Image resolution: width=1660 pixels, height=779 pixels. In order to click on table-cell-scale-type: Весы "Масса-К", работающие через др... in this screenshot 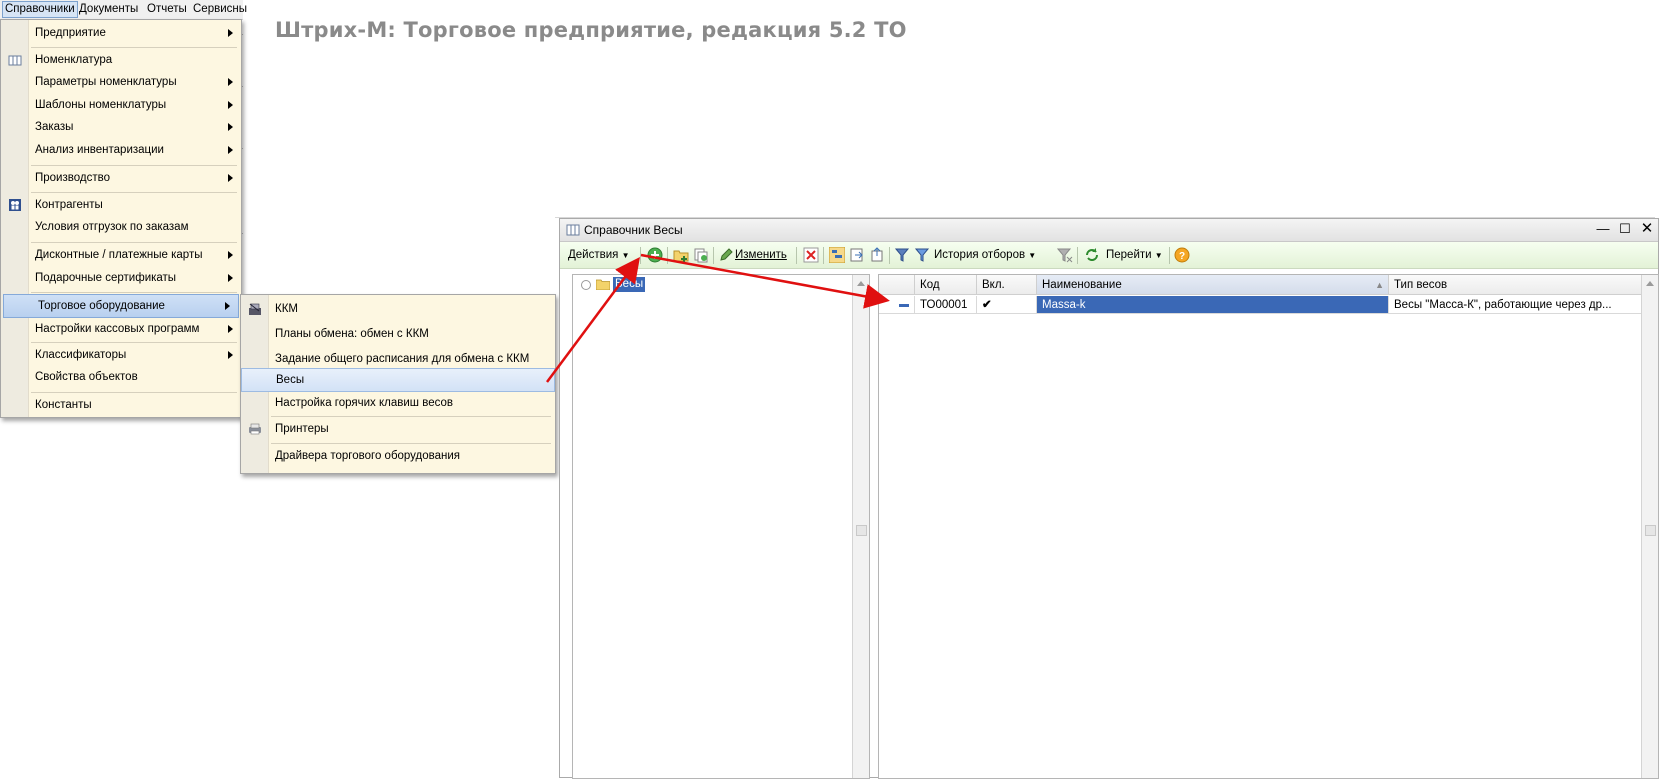, I will do `click(1515, 305)`.